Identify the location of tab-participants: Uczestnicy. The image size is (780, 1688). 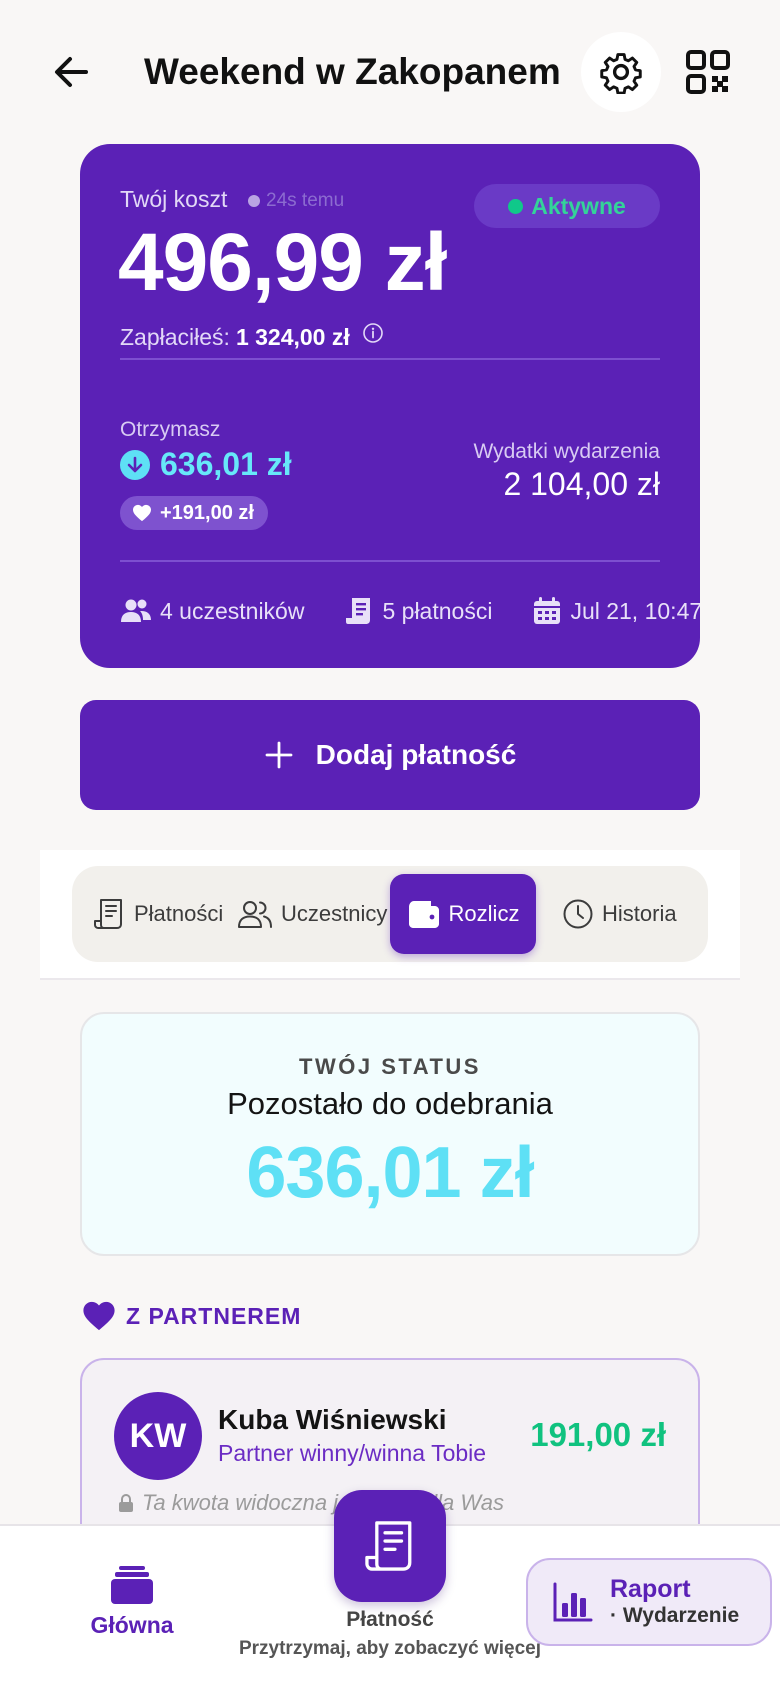
(312, 914).